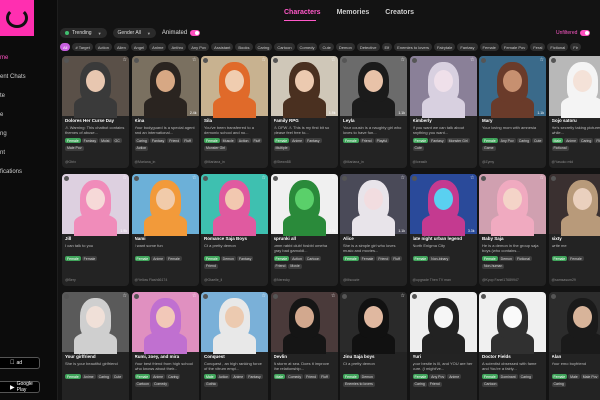  Describe the element at coordinates (597, 140) in the screenshot. I see `tag: Flirty` at that location.